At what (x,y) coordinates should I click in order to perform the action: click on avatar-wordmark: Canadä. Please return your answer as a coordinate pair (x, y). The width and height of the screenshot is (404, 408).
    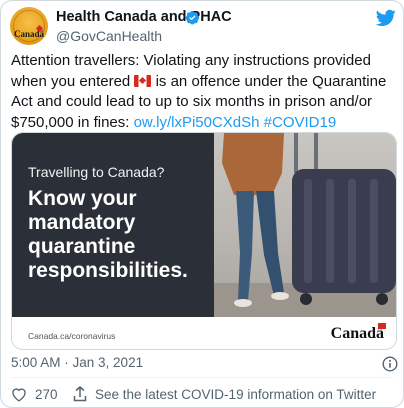
    Looking at the image, I should click on (28, 34).